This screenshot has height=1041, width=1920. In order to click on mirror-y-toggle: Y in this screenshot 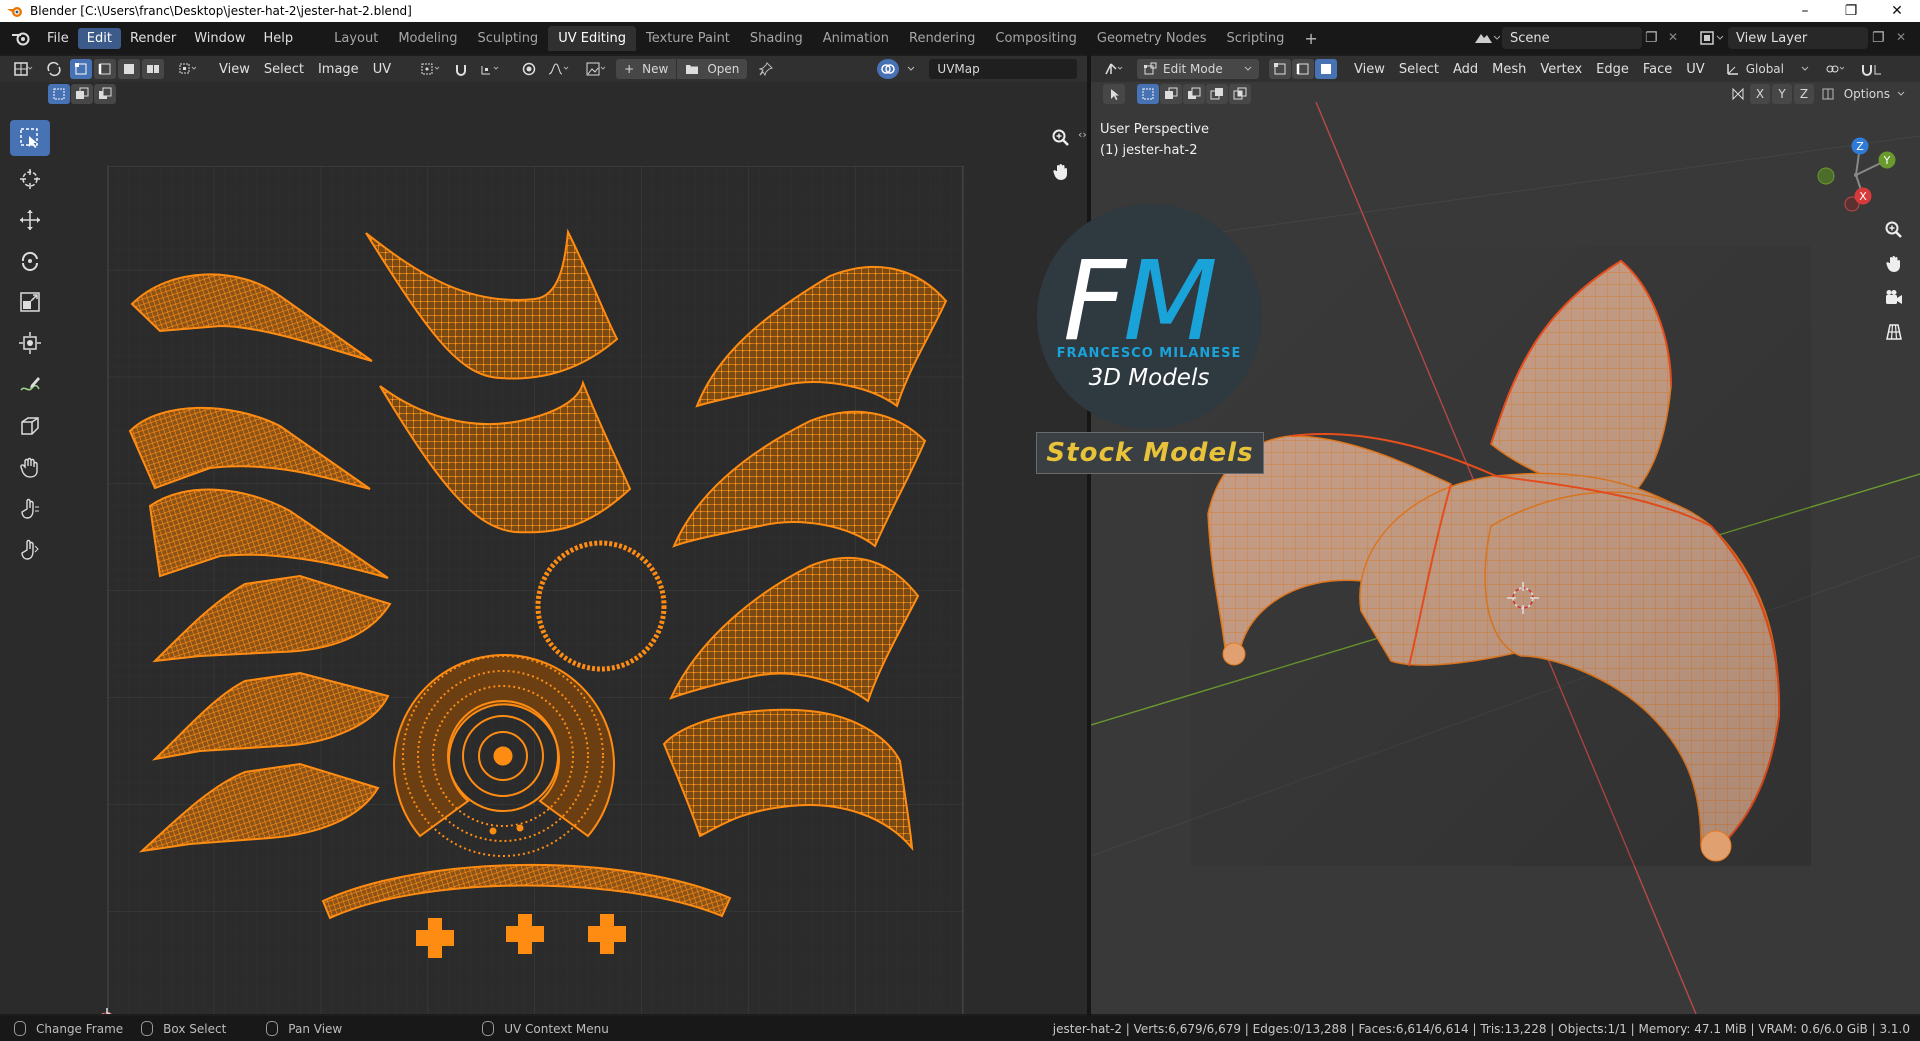, I will do `click(1782, 94)`.